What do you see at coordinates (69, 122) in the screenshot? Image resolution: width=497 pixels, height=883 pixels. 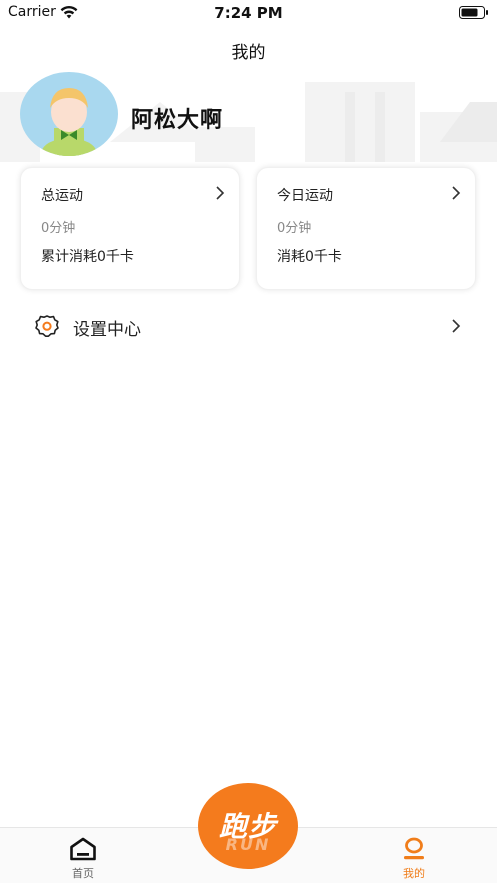 I see `avatar-illustration` at bounding box center [69, 122].